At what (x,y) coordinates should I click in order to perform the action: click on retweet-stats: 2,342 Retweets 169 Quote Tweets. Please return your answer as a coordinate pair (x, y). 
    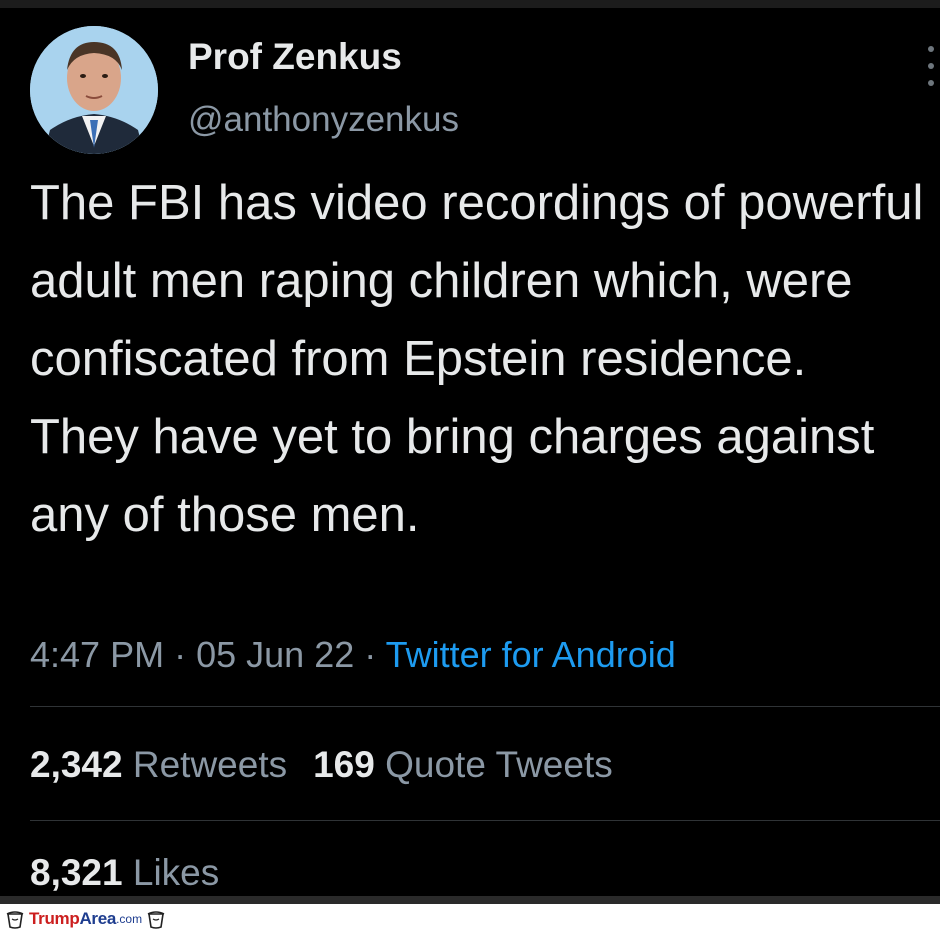
    Looking at the image, I should click on (321, 765).